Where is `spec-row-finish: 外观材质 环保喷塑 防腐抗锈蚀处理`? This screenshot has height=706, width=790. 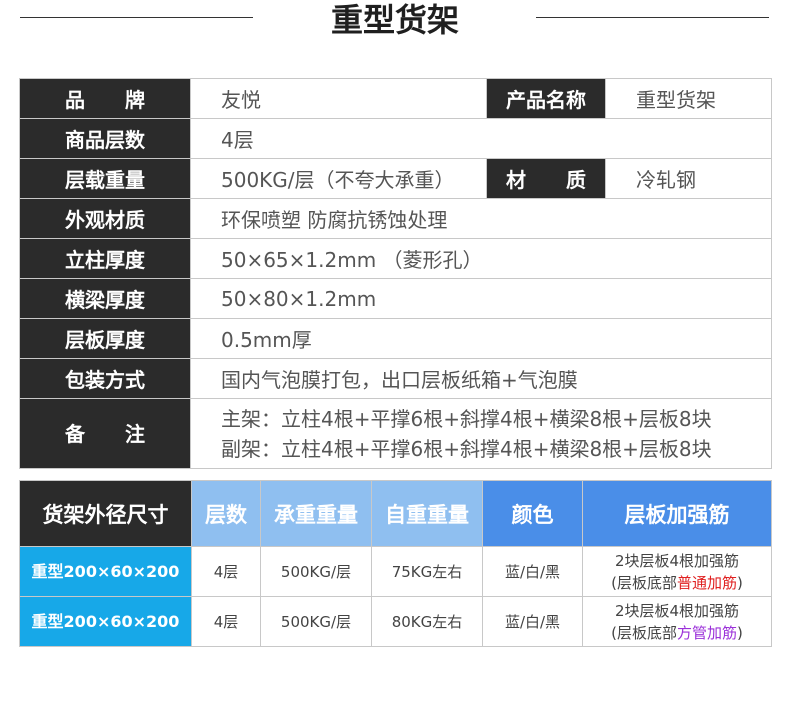
spec-row-finish: 外观材质 环保喷塑 防腐抗锈蚀处理 is located at coordinates (395, 218).